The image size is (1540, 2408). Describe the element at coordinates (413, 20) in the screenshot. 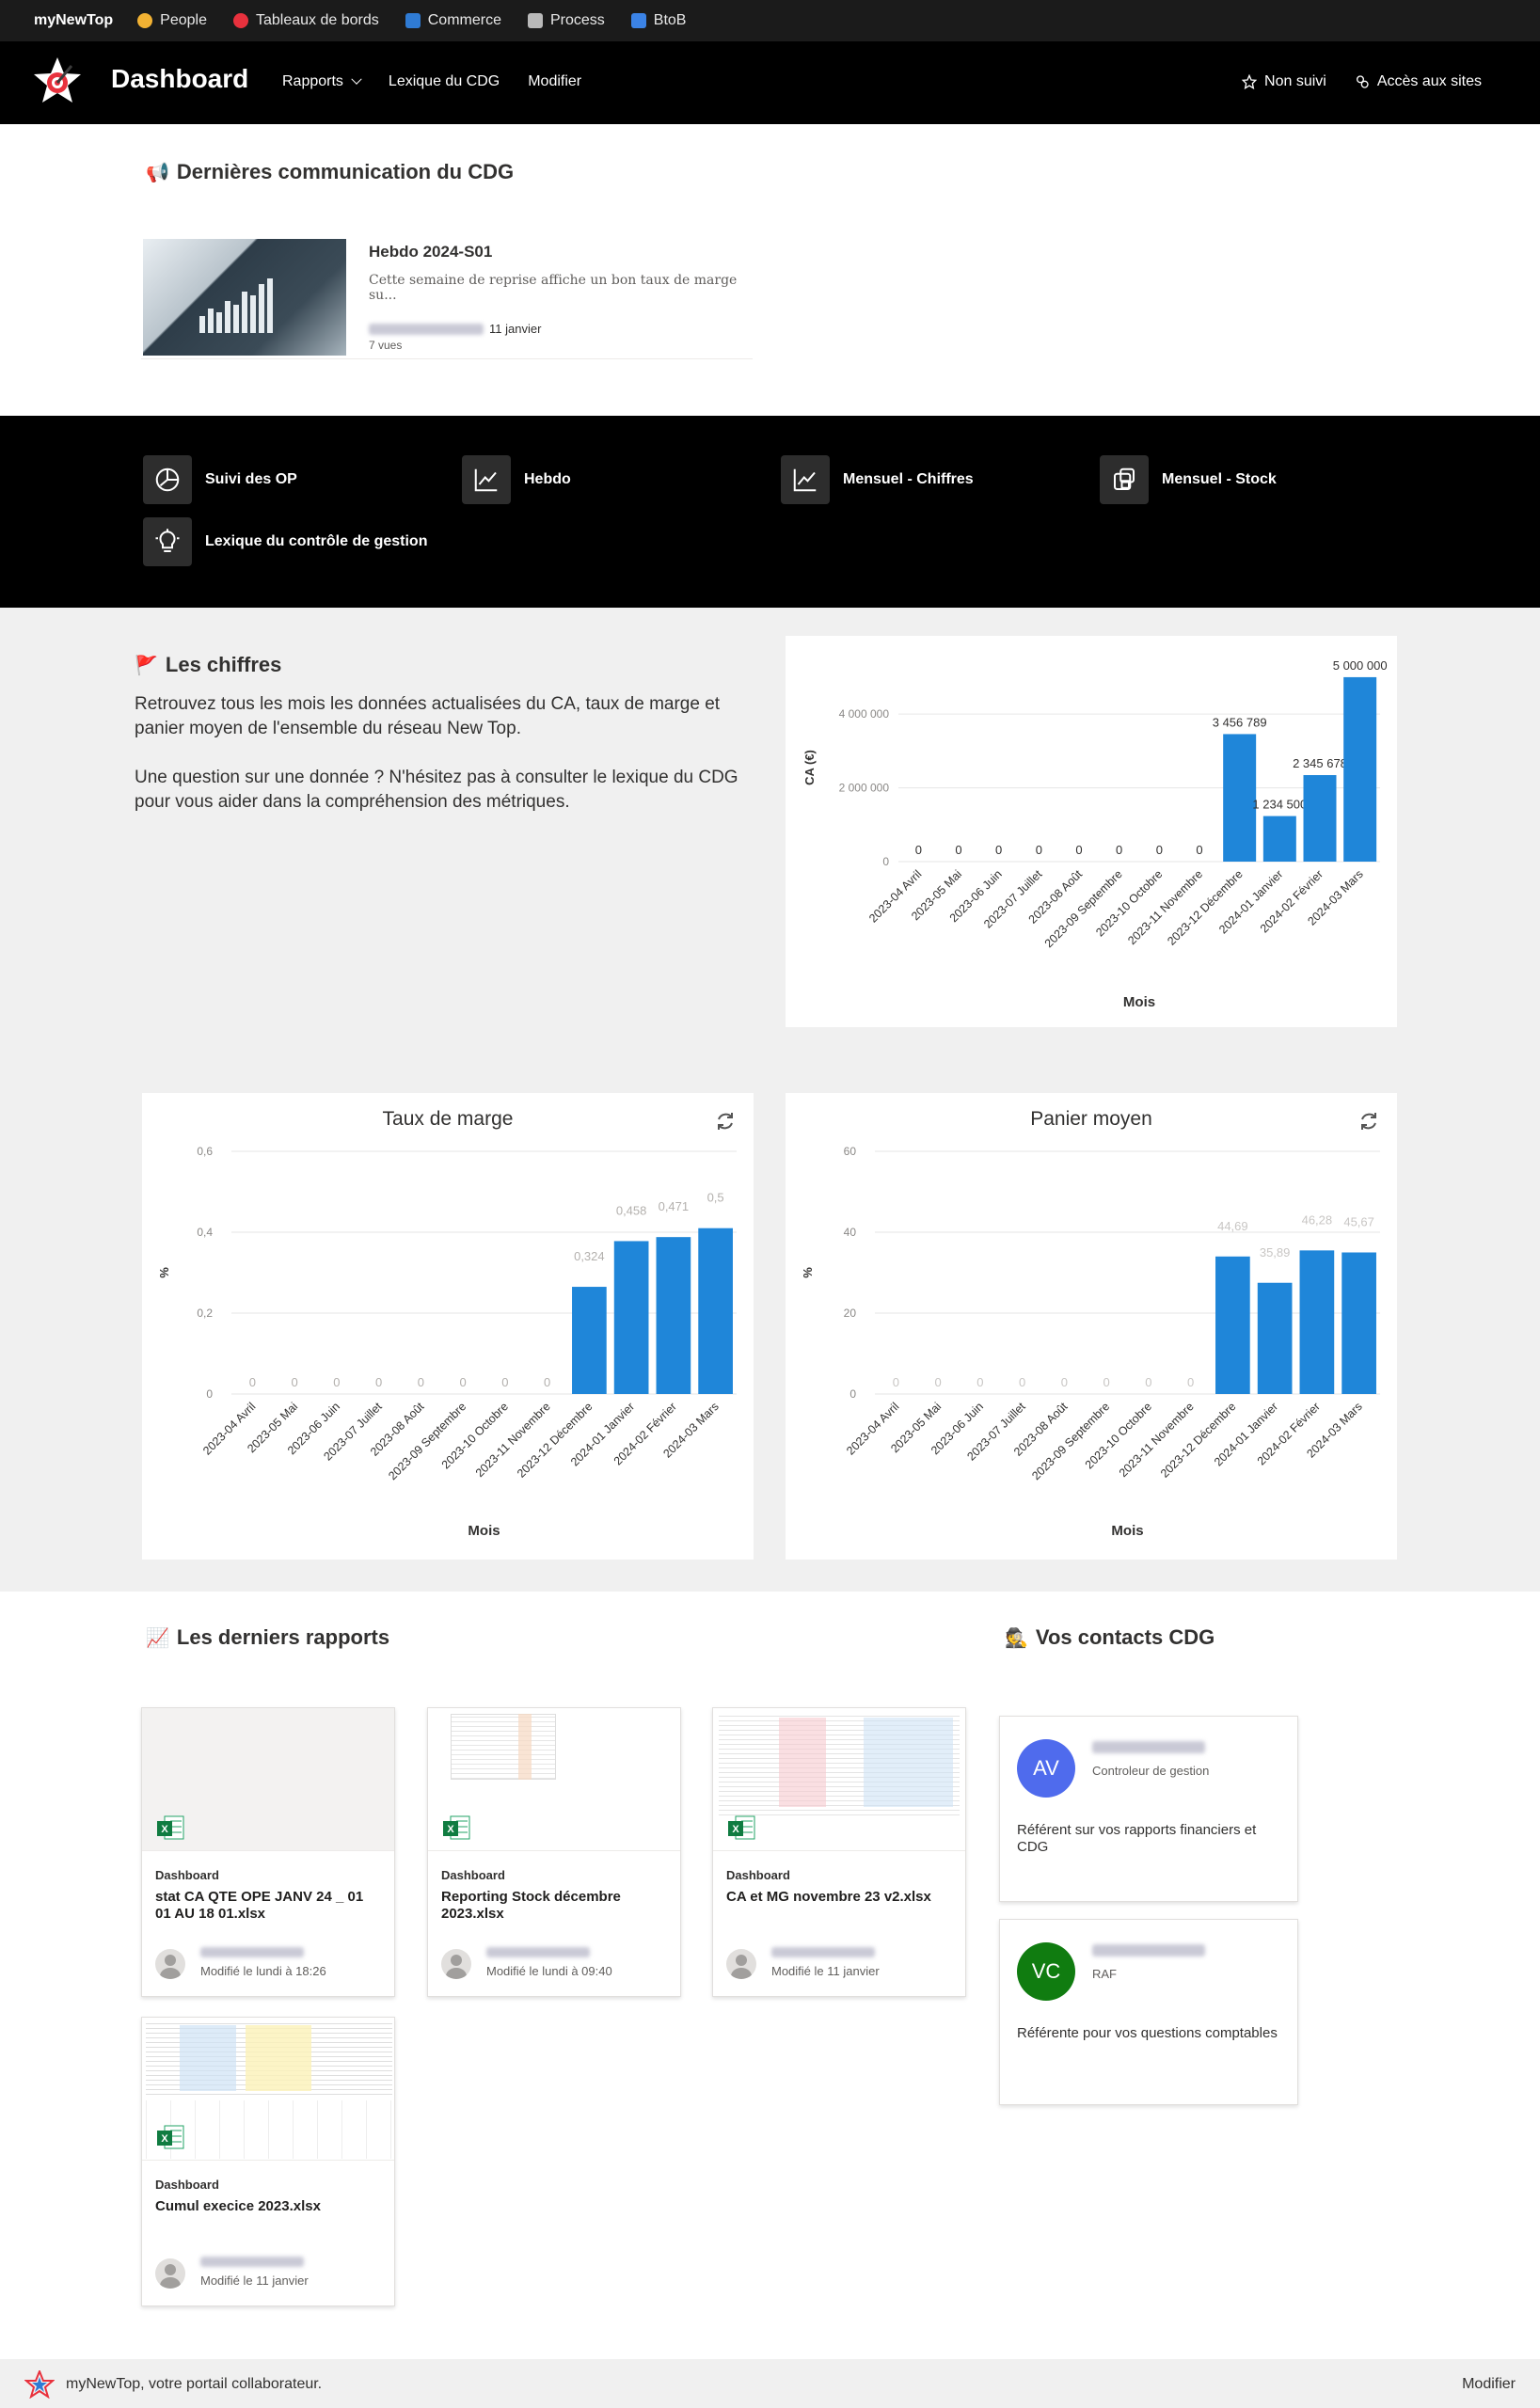

I see `commerce-icon` at that location.